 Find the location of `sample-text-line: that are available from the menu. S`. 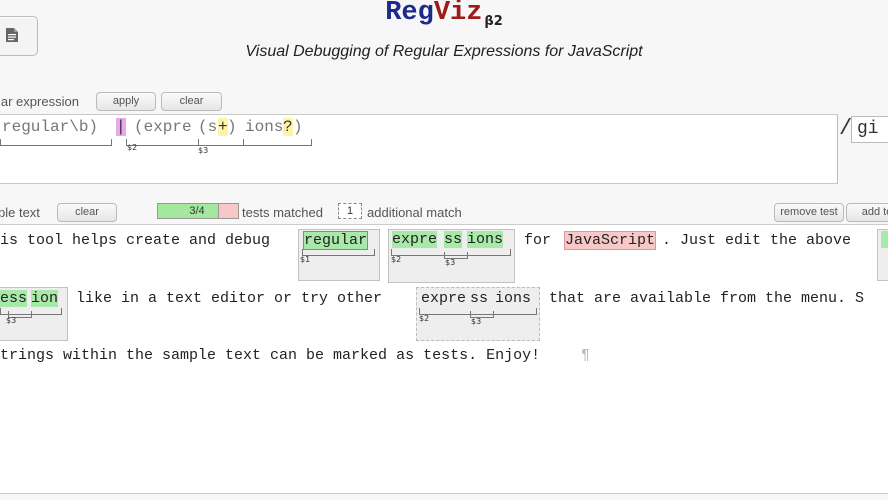

sample-text-line: that are available from the menu. S is located at coordinates (707, 298).